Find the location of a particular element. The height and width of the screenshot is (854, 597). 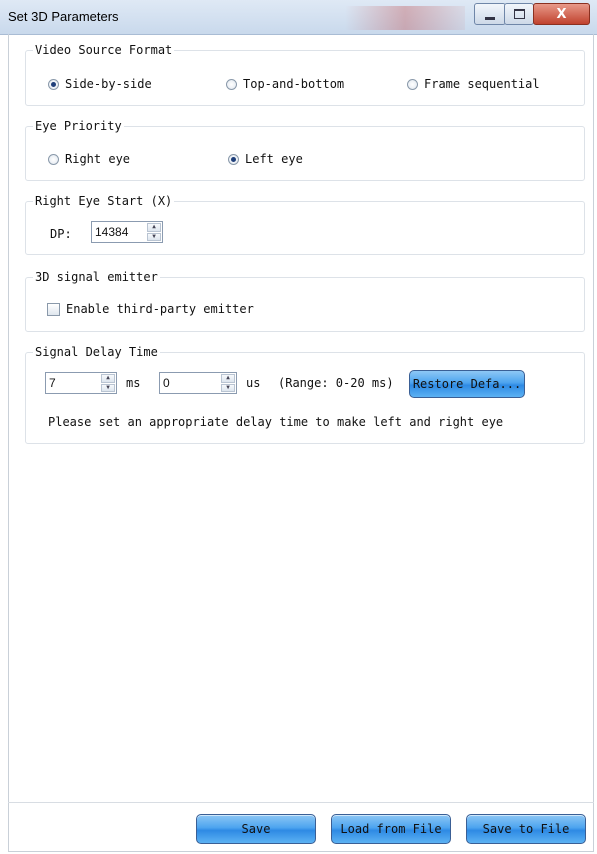

delay-ms-stepper: ▲ ▼ is located at coordinates (108, 383).